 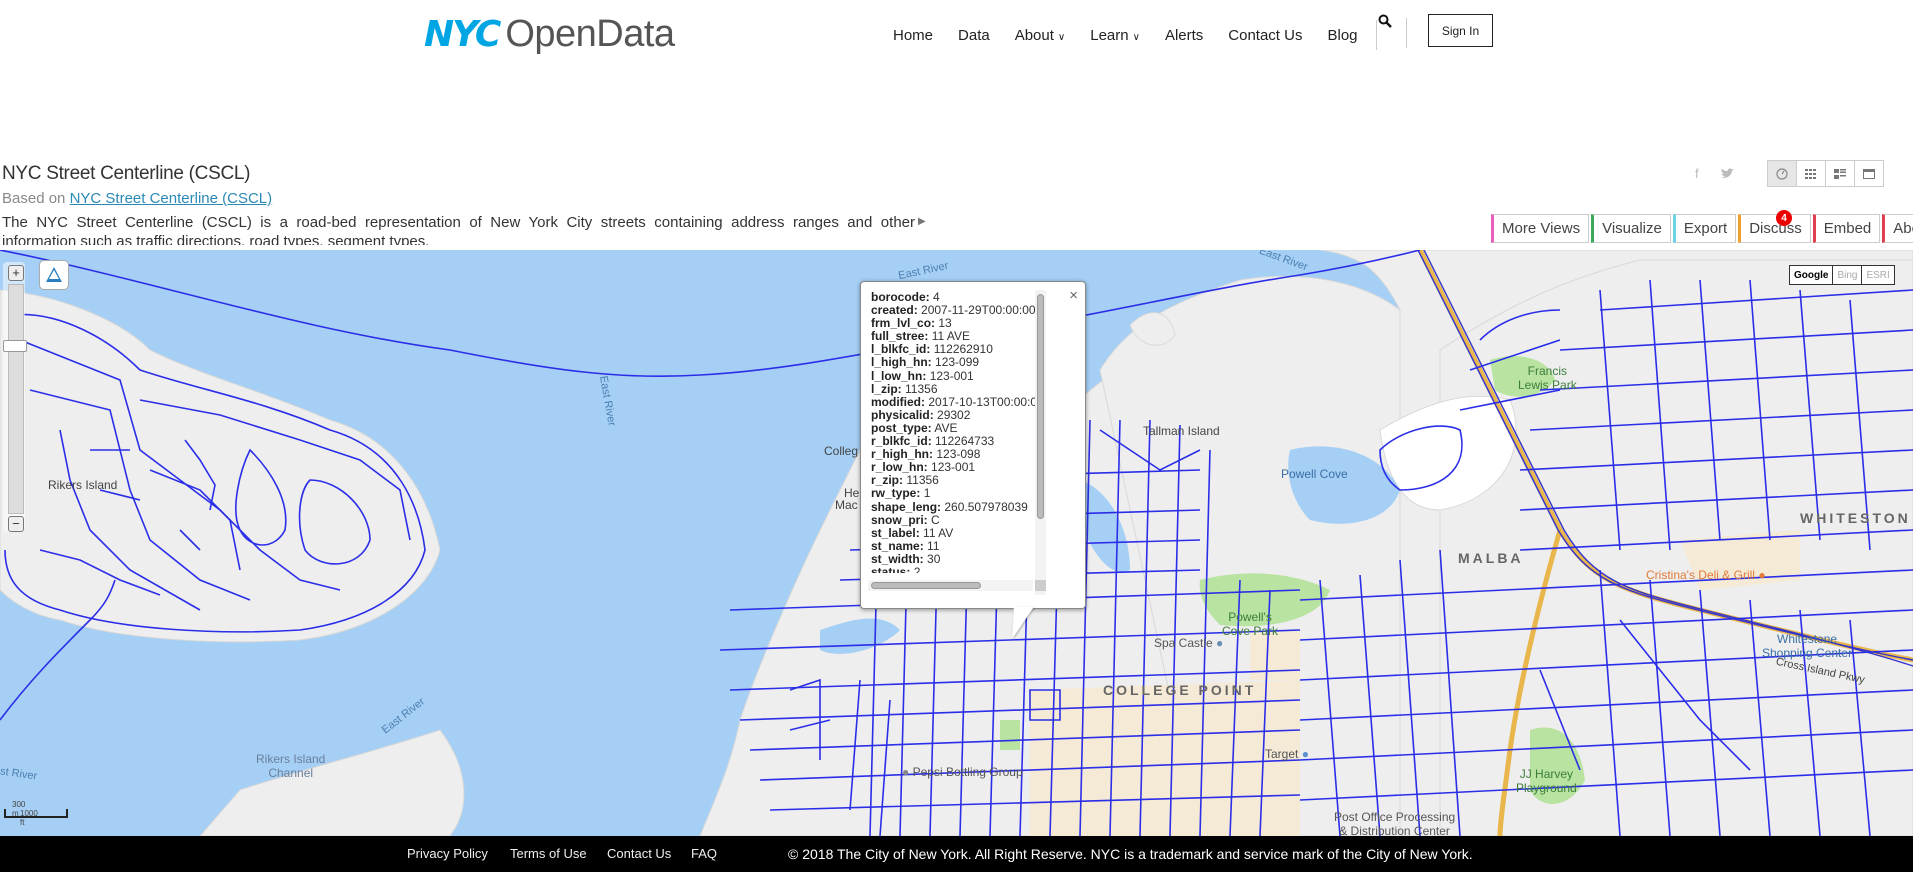 I want to click on tab-export: Export, so click(x=1704, y=228).